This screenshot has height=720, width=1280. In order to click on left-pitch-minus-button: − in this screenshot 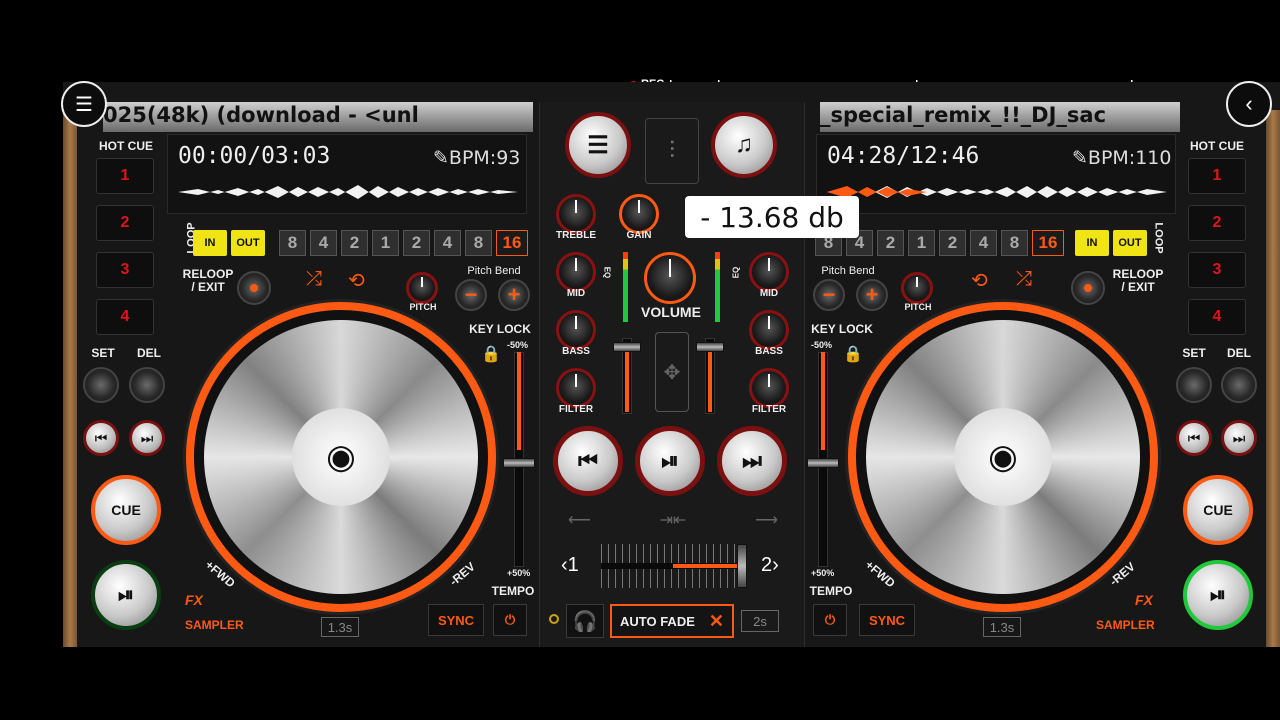, I will do `click(471, 295)`.